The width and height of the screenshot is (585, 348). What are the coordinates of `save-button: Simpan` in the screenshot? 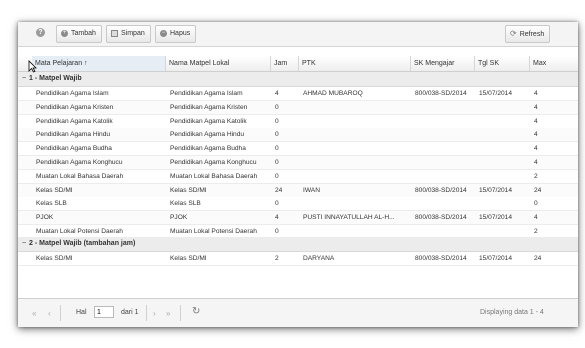 It's located at (128, 34).